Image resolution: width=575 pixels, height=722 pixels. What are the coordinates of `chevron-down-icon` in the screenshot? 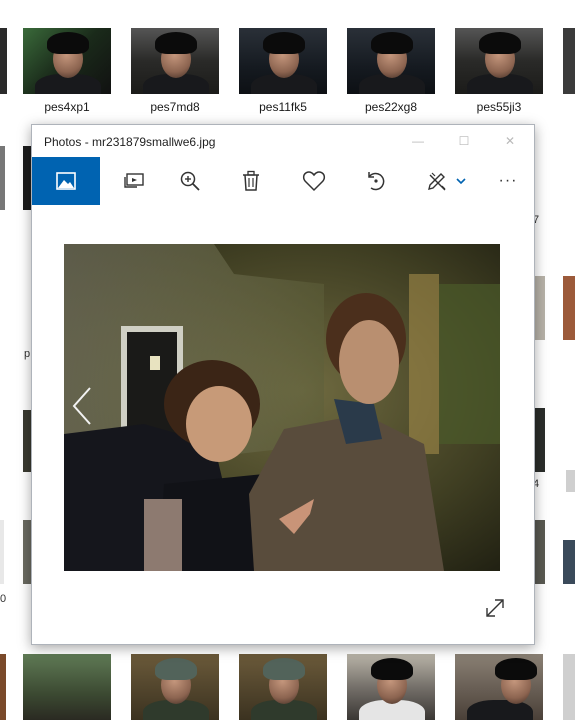 It's located at (461, 181).